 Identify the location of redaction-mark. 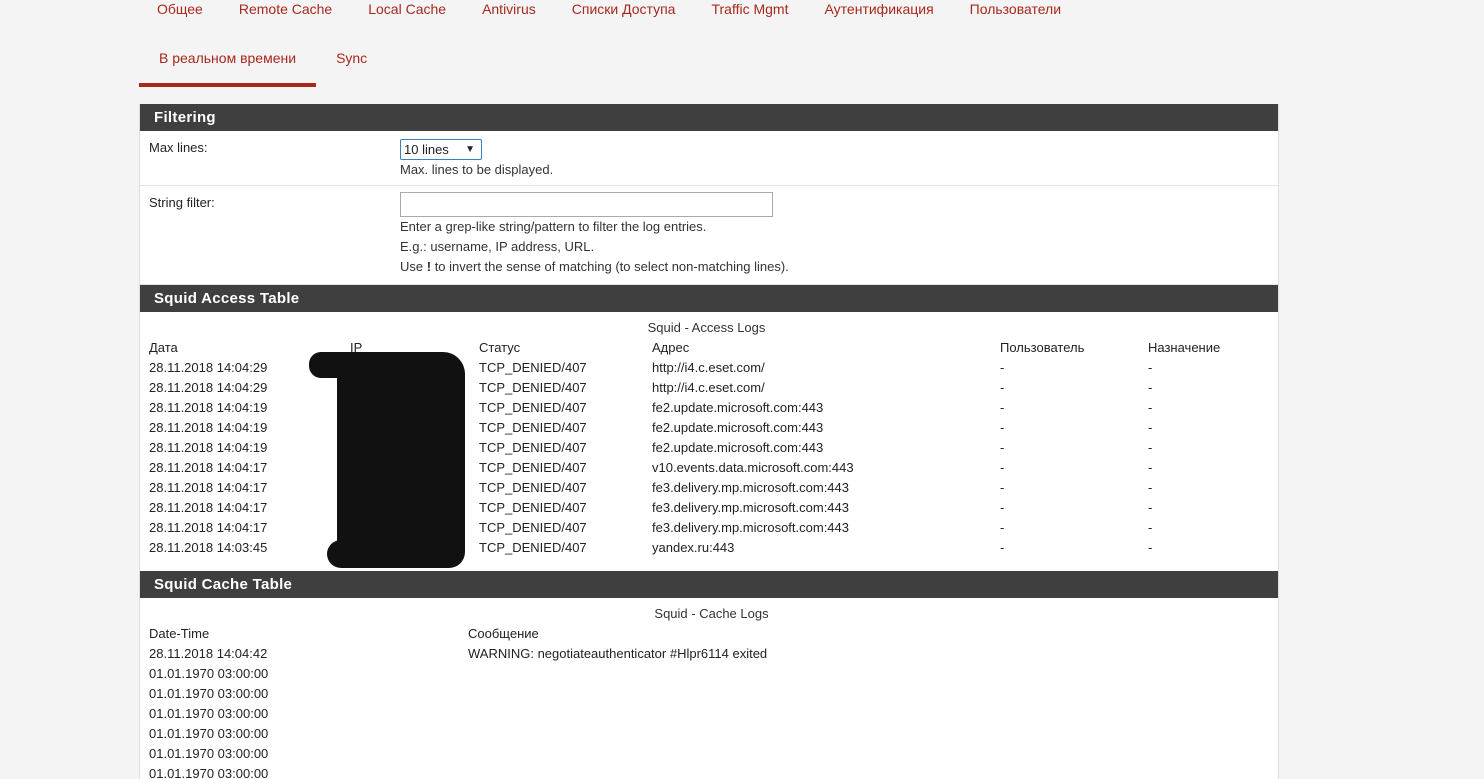
(387, 460).